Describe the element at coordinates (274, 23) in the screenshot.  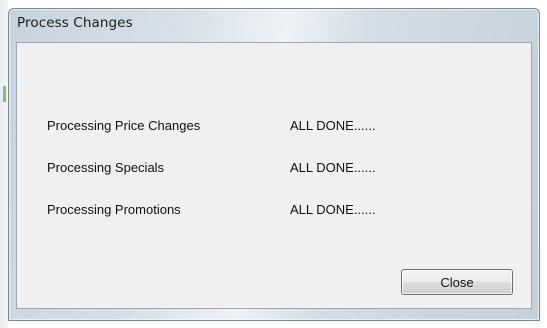
I see `title-bar: Process Changes` at that location.